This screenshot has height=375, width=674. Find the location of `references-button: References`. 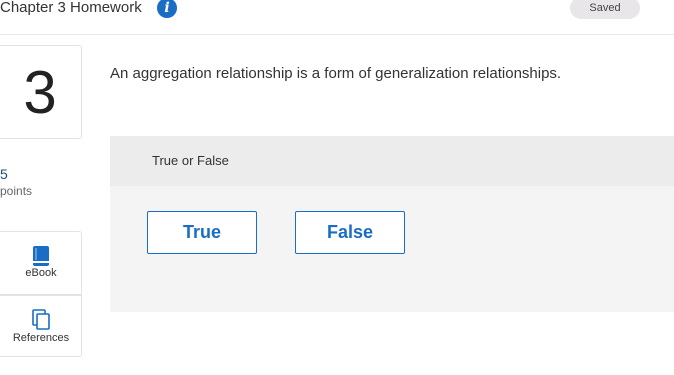

references-button: References is located at coordinates (41, 326).